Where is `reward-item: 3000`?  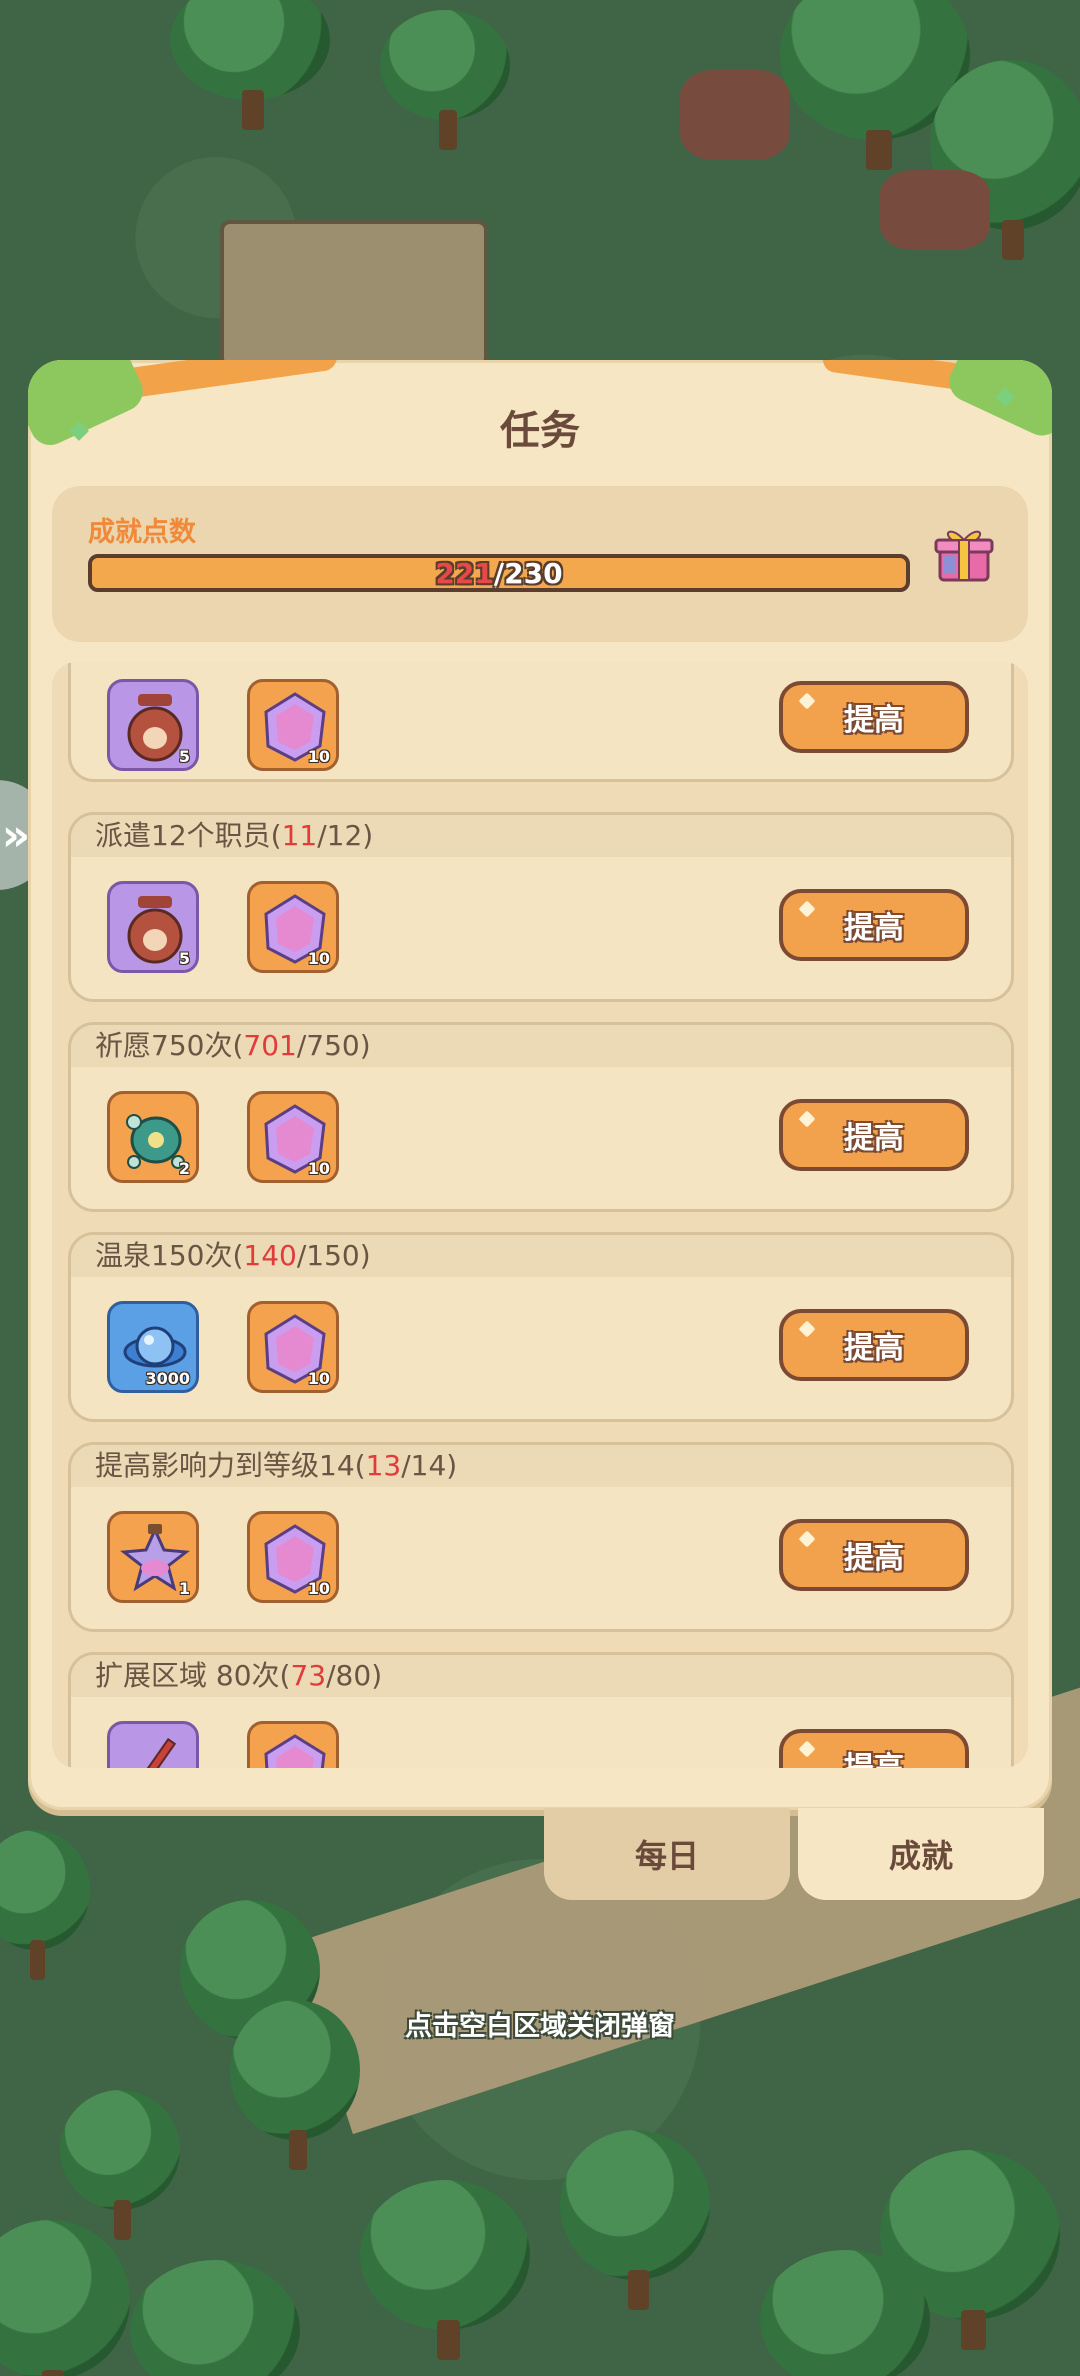 reward-item: 3000 is located at coordinates (153, 1347).